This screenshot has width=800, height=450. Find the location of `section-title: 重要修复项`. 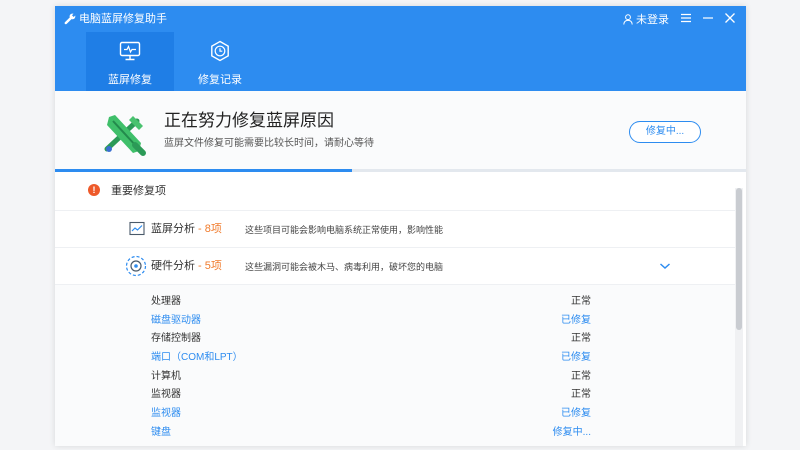

section-title: 重要修复项 is located at coordinates (138, 191).